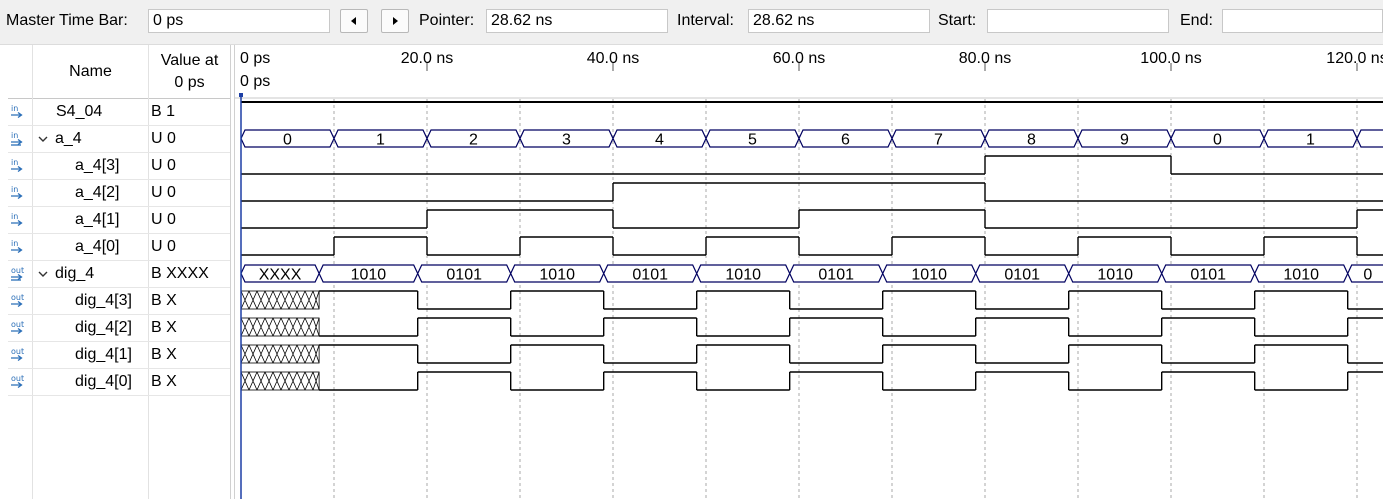 The image size is (1383, 499). What do you see at coordinates (180, 273) in the screenshot?
I see `signal-value: B XXXX` at bounding box center [180, 273].